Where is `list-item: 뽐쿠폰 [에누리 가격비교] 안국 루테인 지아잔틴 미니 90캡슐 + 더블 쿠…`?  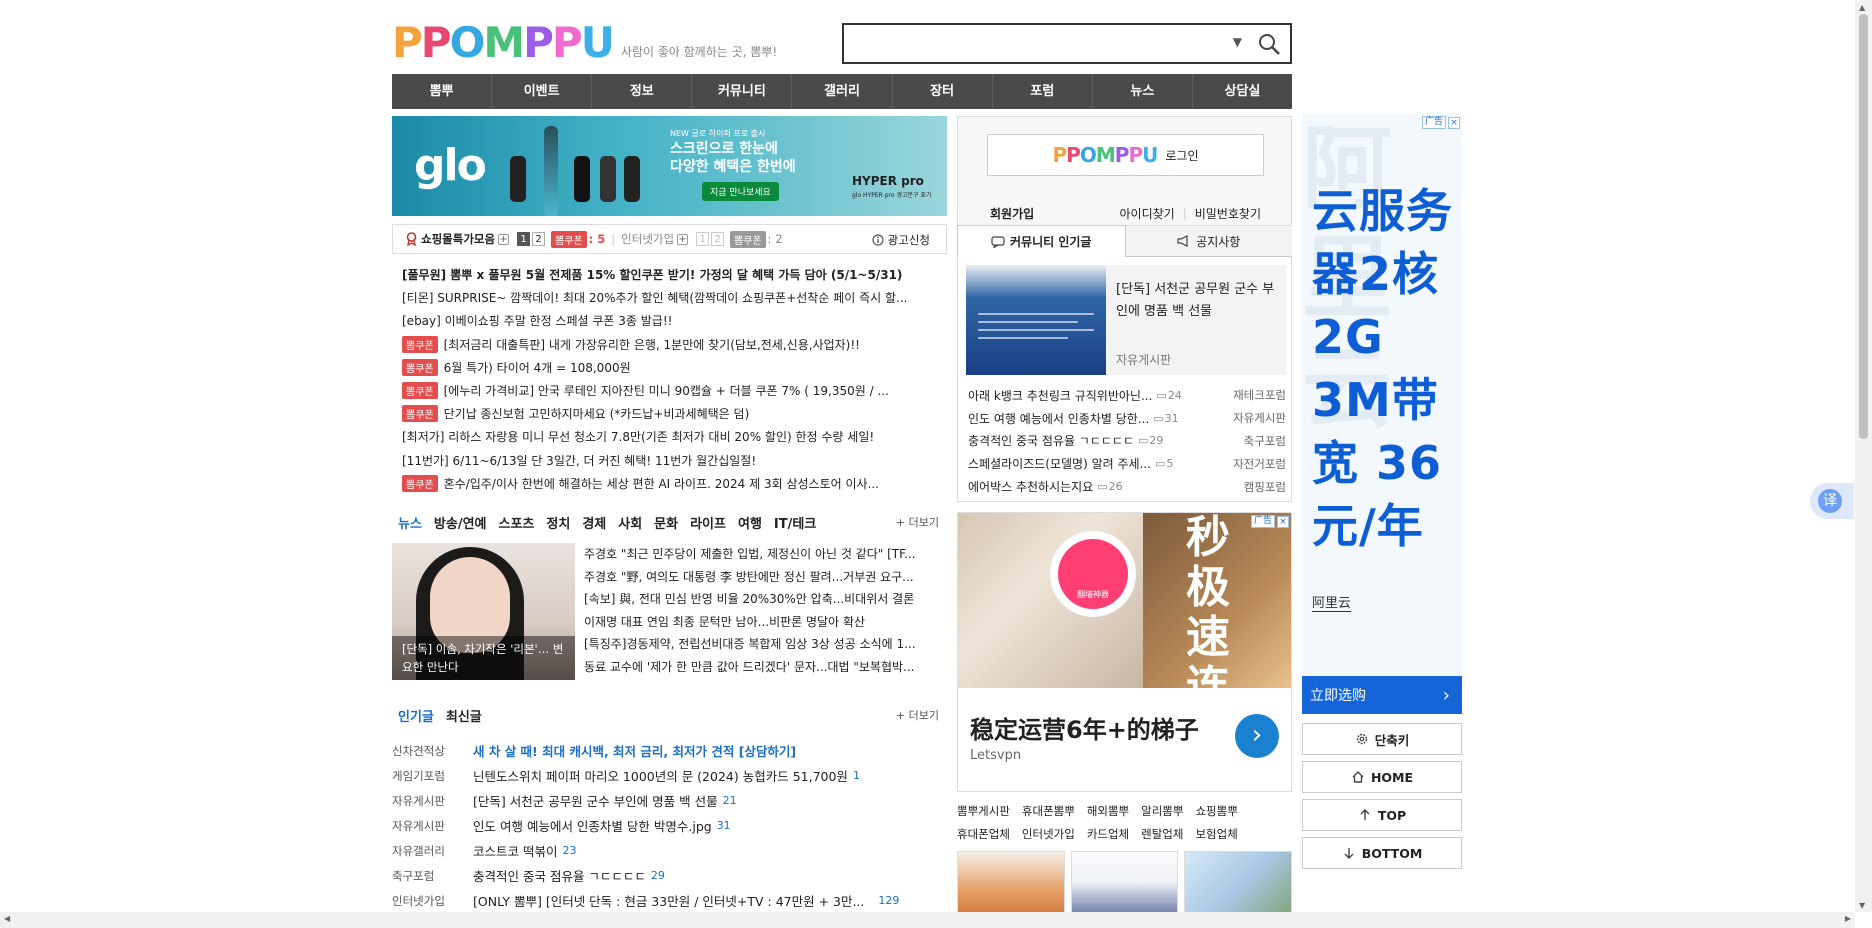
list-item: 뽐쿠폰 [에누리 가격비교] 안국 루테인 지아잔틴 미니 90캡슐 + 더블 쿠… is located at coordinates (672, 390).